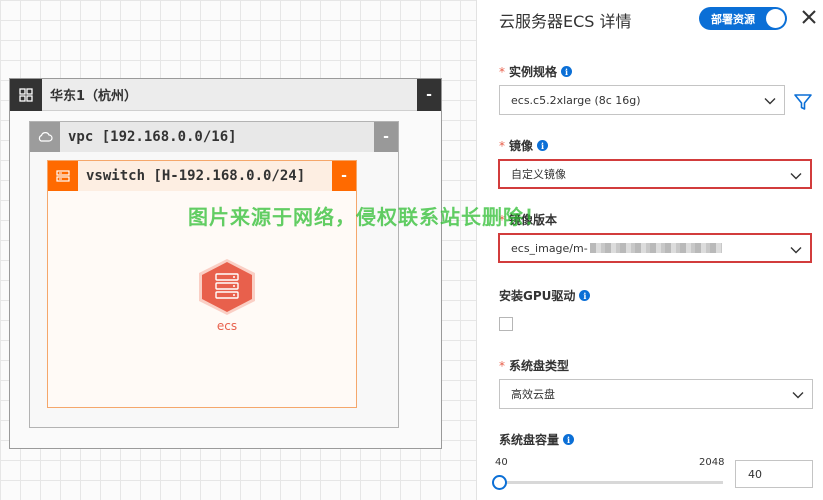 This screenshot has width=823, height=500. I want to click on vswitch-collapse-button: -, so click(344, 176).